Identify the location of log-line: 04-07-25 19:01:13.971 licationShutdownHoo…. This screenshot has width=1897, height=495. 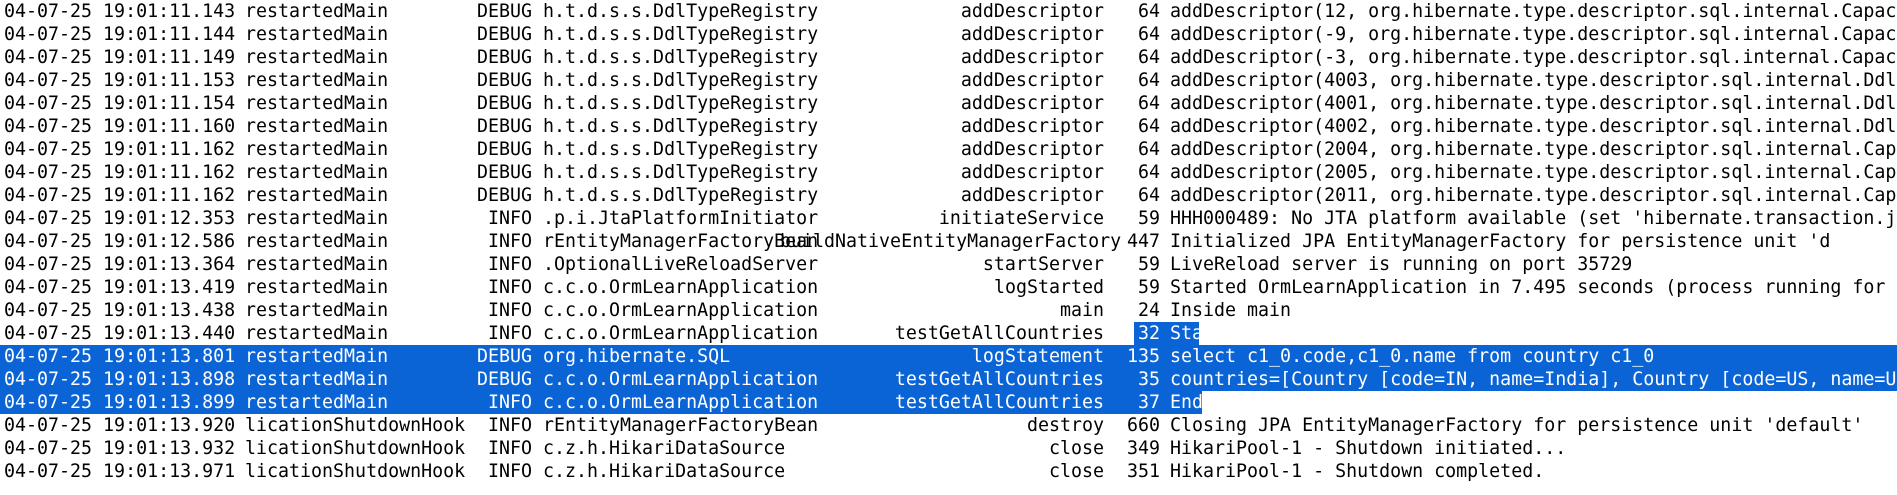
(948, 471).